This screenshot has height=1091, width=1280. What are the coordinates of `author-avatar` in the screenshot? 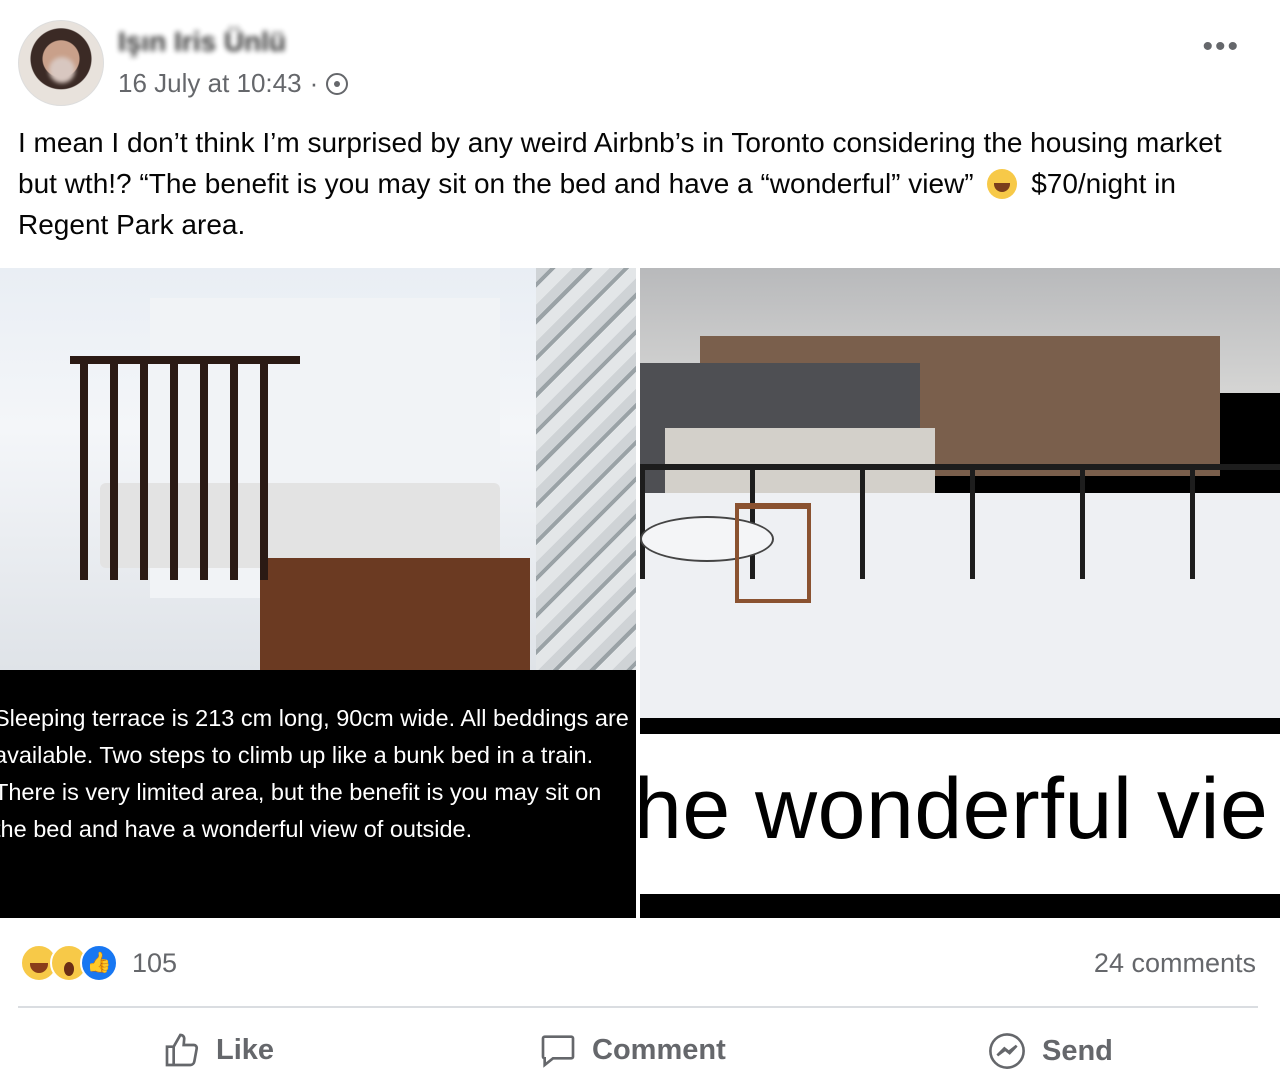 It's located at (61, 63).